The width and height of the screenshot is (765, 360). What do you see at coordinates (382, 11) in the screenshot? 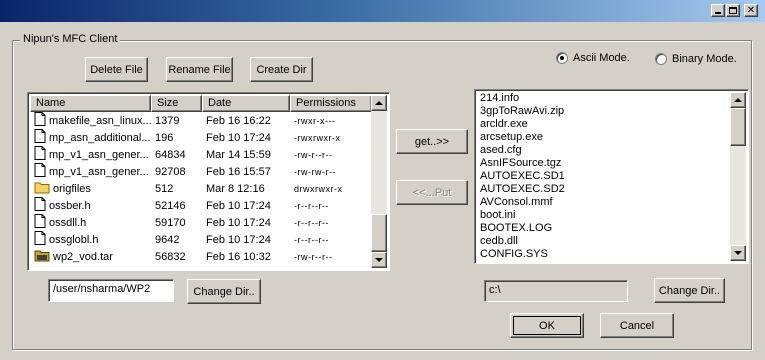
I see `title-bar: ✕` at bounding box center [382, 11].